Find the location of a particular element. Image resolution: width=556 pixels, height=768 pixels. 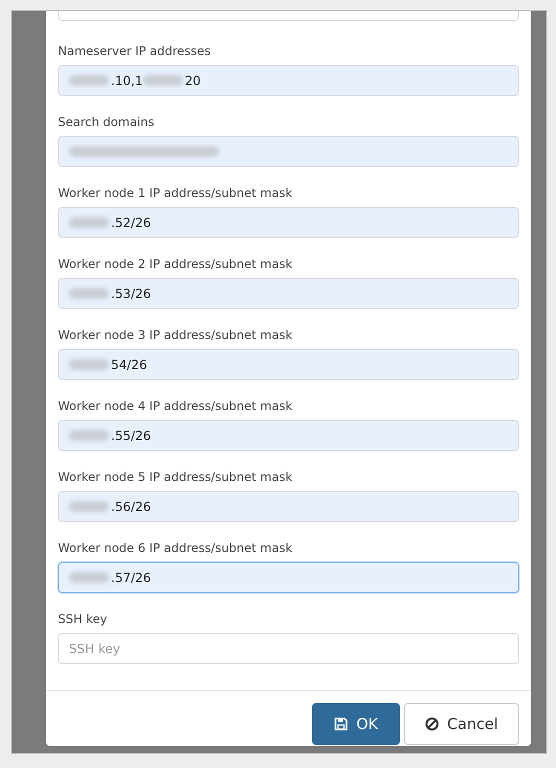

input-field: .56/26 is located at coordinates (288, 506).